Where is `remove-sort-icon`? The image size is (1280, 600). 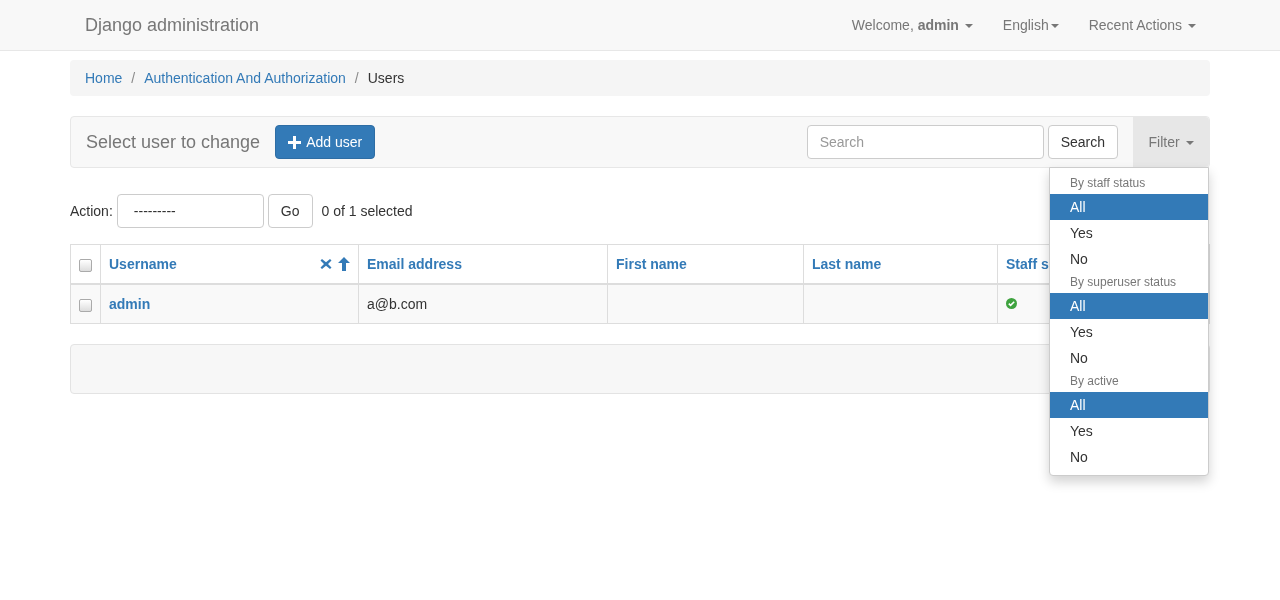 remove-sort-icon is located at coordinates (326, 264).